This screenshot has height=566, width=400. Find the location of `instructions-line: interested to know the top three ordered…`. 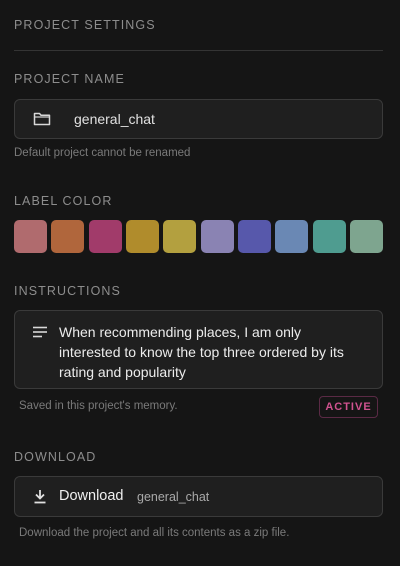

instructions-line: interested to know the top three ordered… is located at coordinates (201, 352).